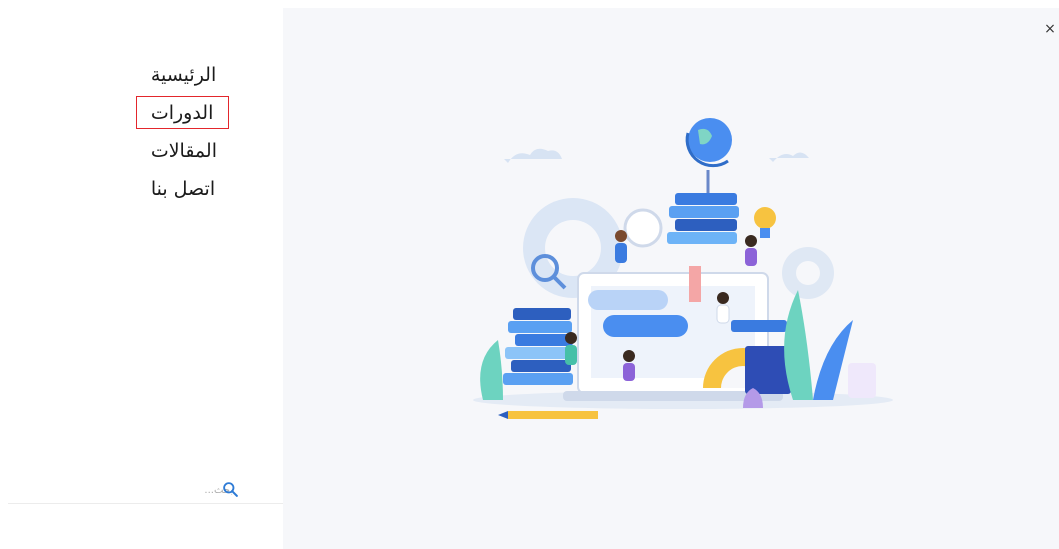 This screenshot has height=549, width=1059. I want to click on main-nav: الرئيسية الدورات المقالات اتصل بنا, so click(182, 132).